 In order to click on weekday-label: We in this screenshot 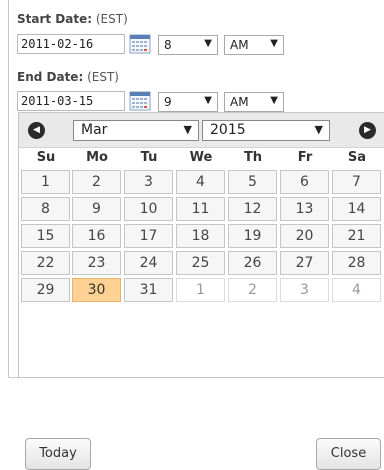, I will do `click(201, 157)`.